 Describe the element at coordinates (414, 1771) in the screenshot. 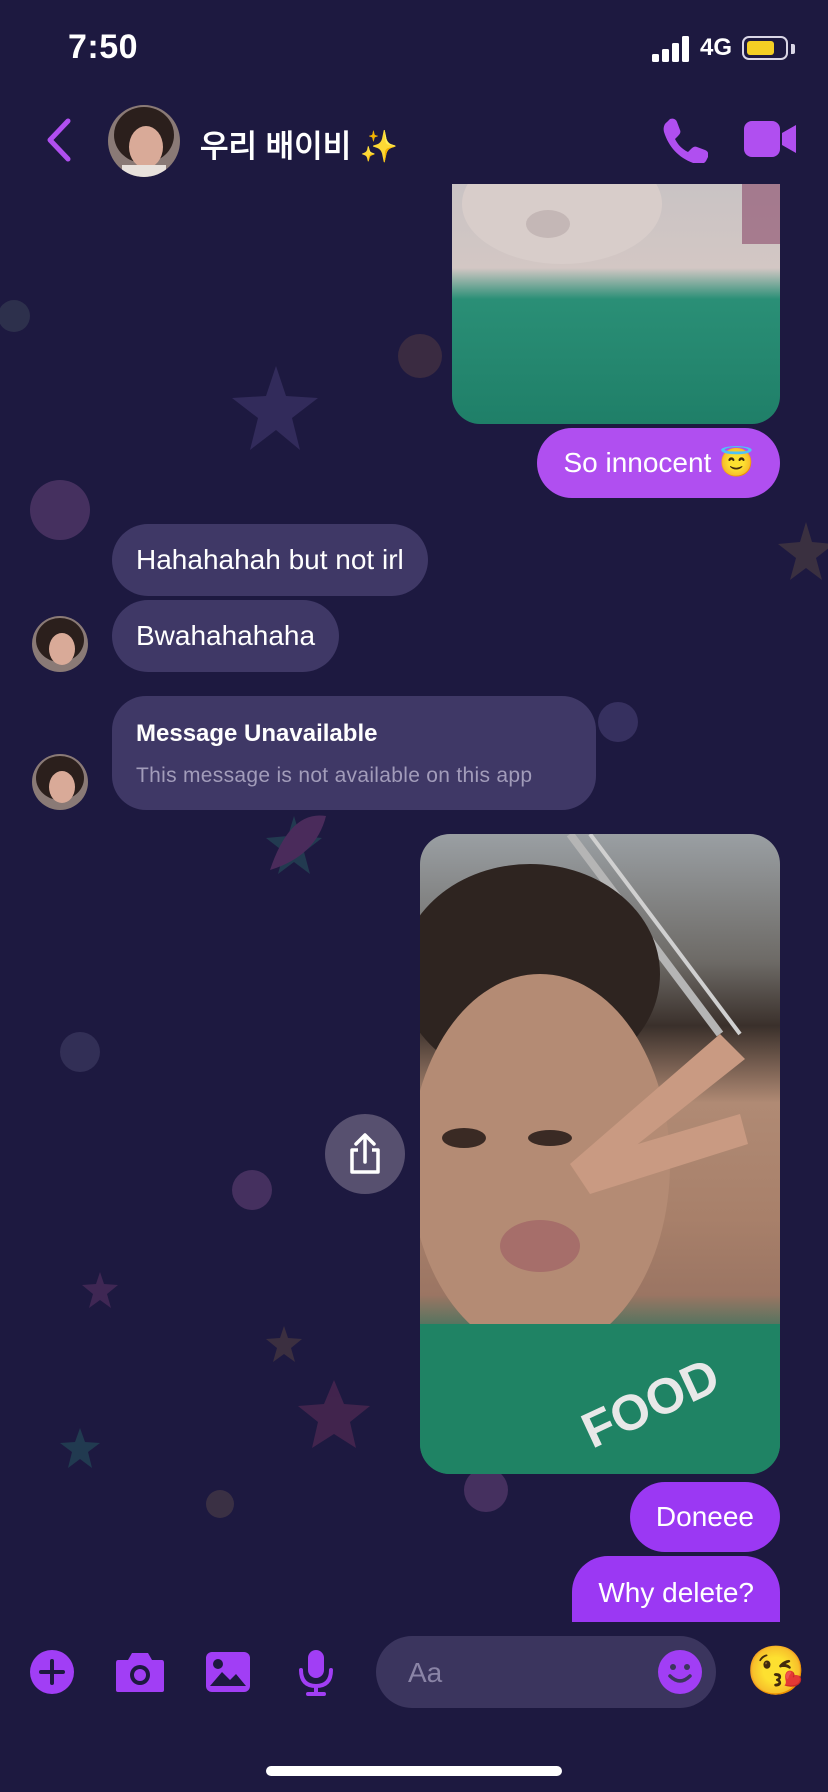

I see `home-indicator` at that location.